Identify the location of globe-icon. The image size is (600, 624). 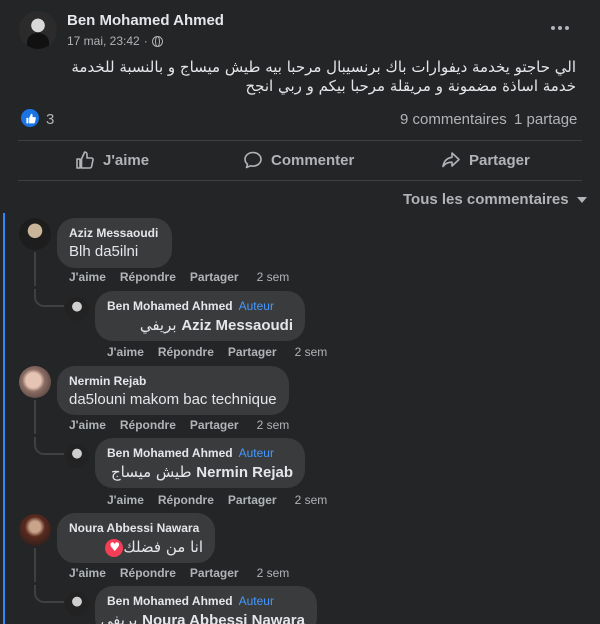
(157, 41).